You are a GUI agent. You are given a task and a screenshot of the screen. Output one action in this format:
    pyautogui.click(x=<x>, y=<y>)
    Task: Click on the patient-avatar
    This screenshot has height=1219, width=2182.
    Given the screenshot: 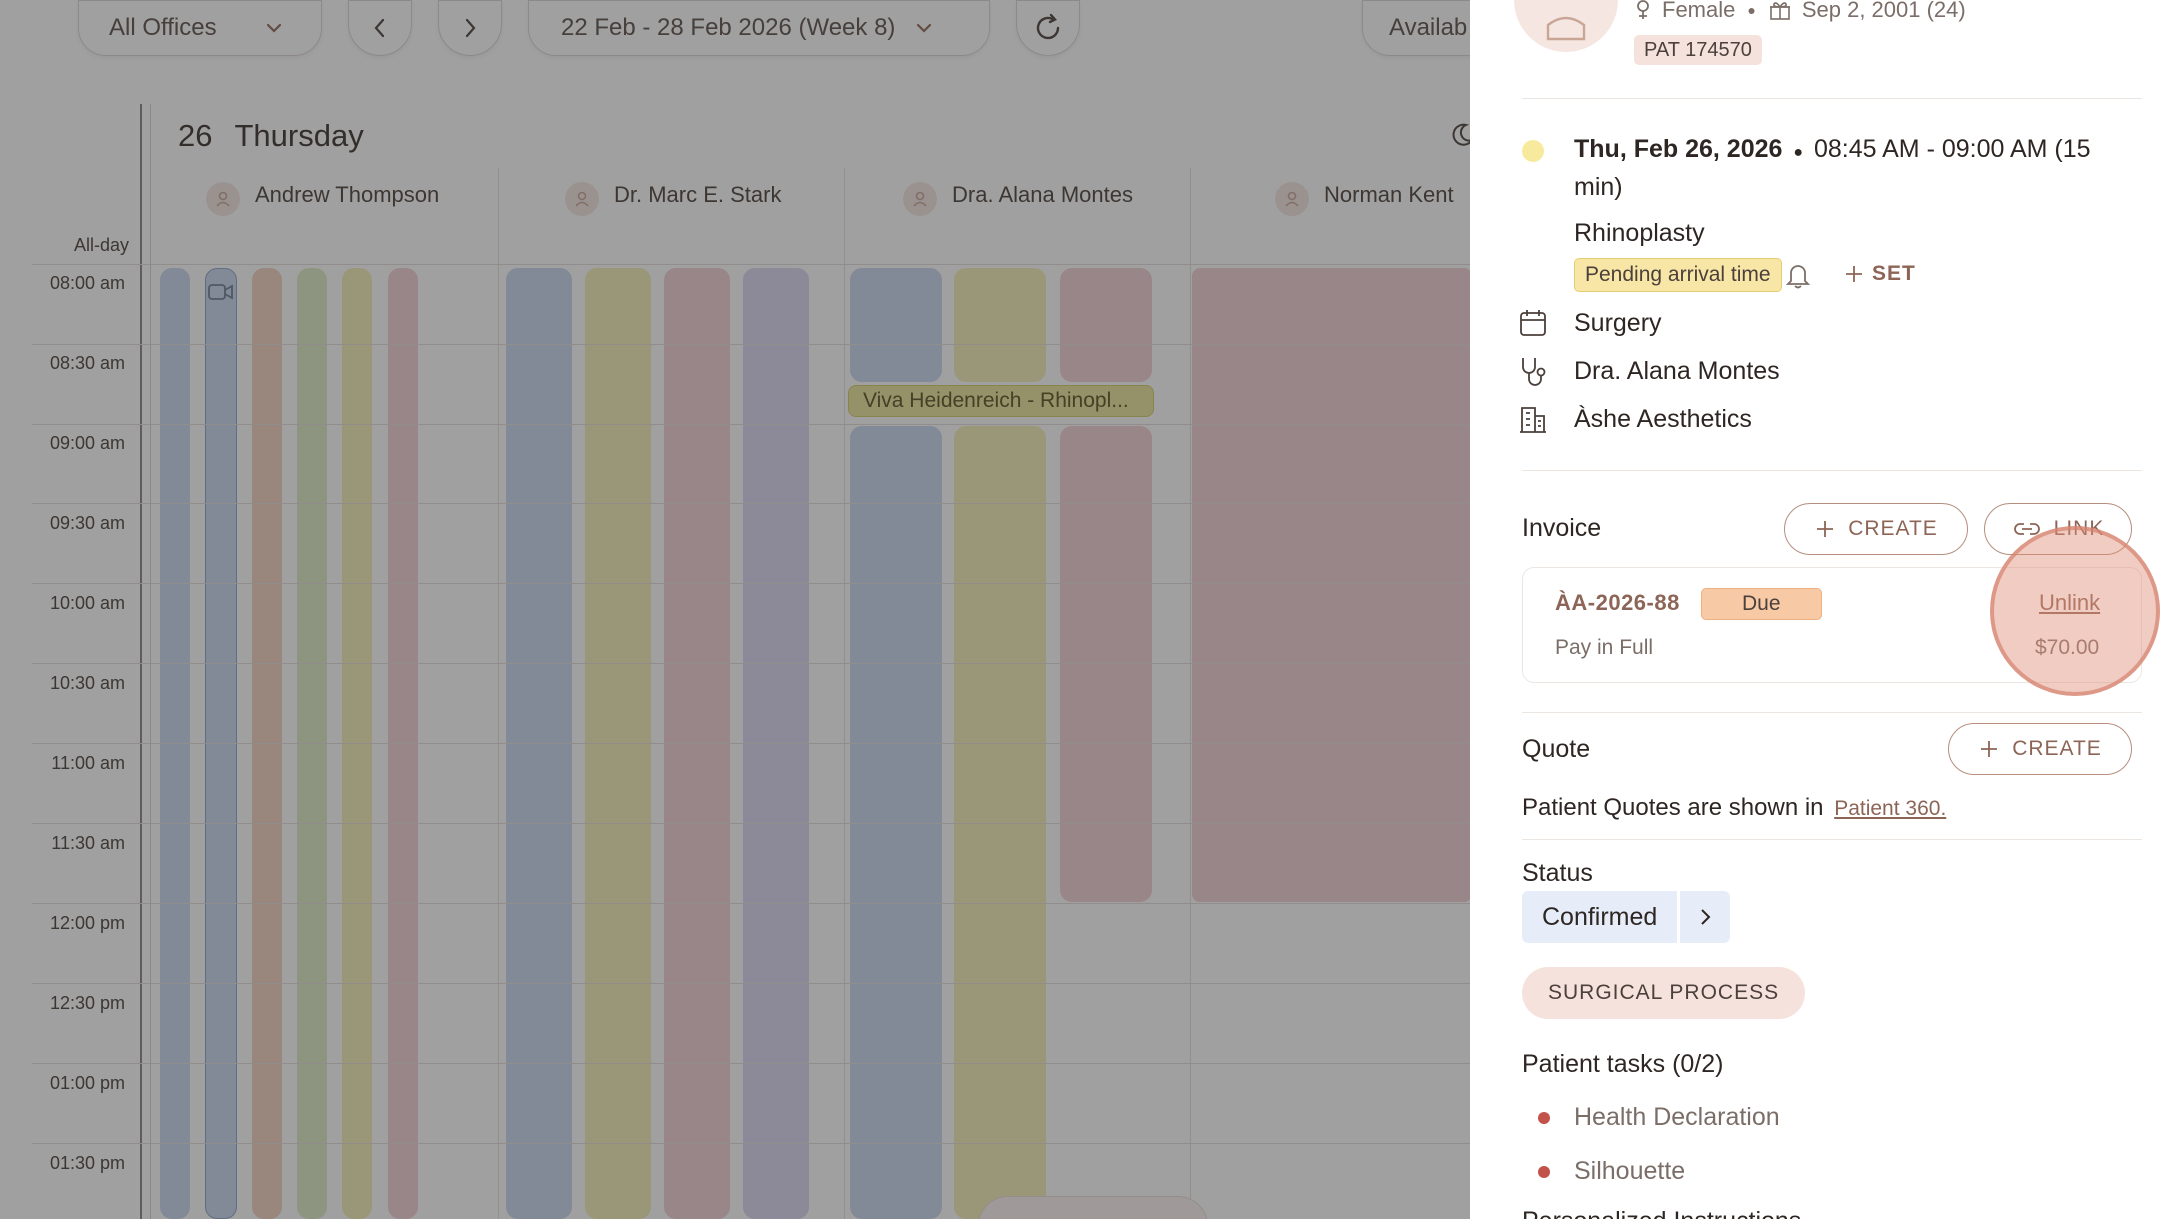 What is the action you would take?
    pyautogui.click(x=1566, y=26)
    